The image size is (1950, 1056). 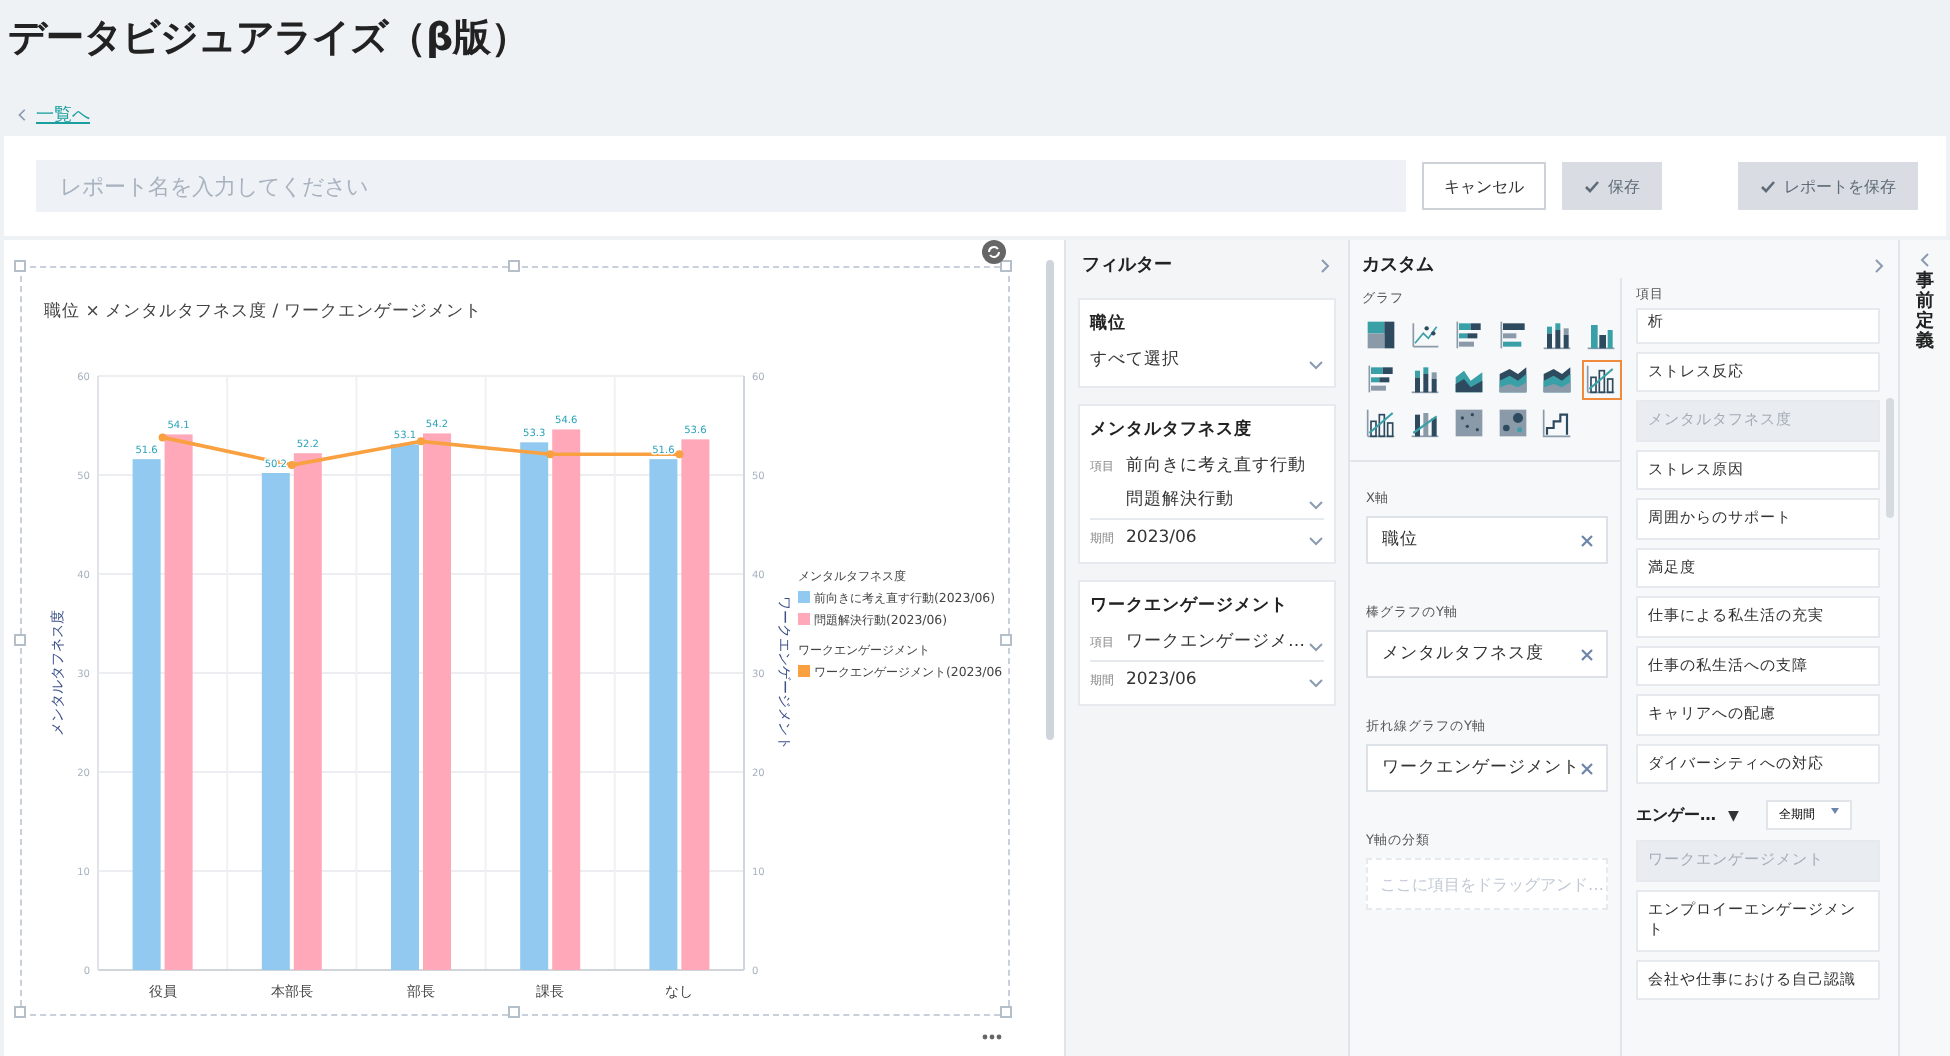 I want to click on chart-type-button, so click(x=1602, y=380).